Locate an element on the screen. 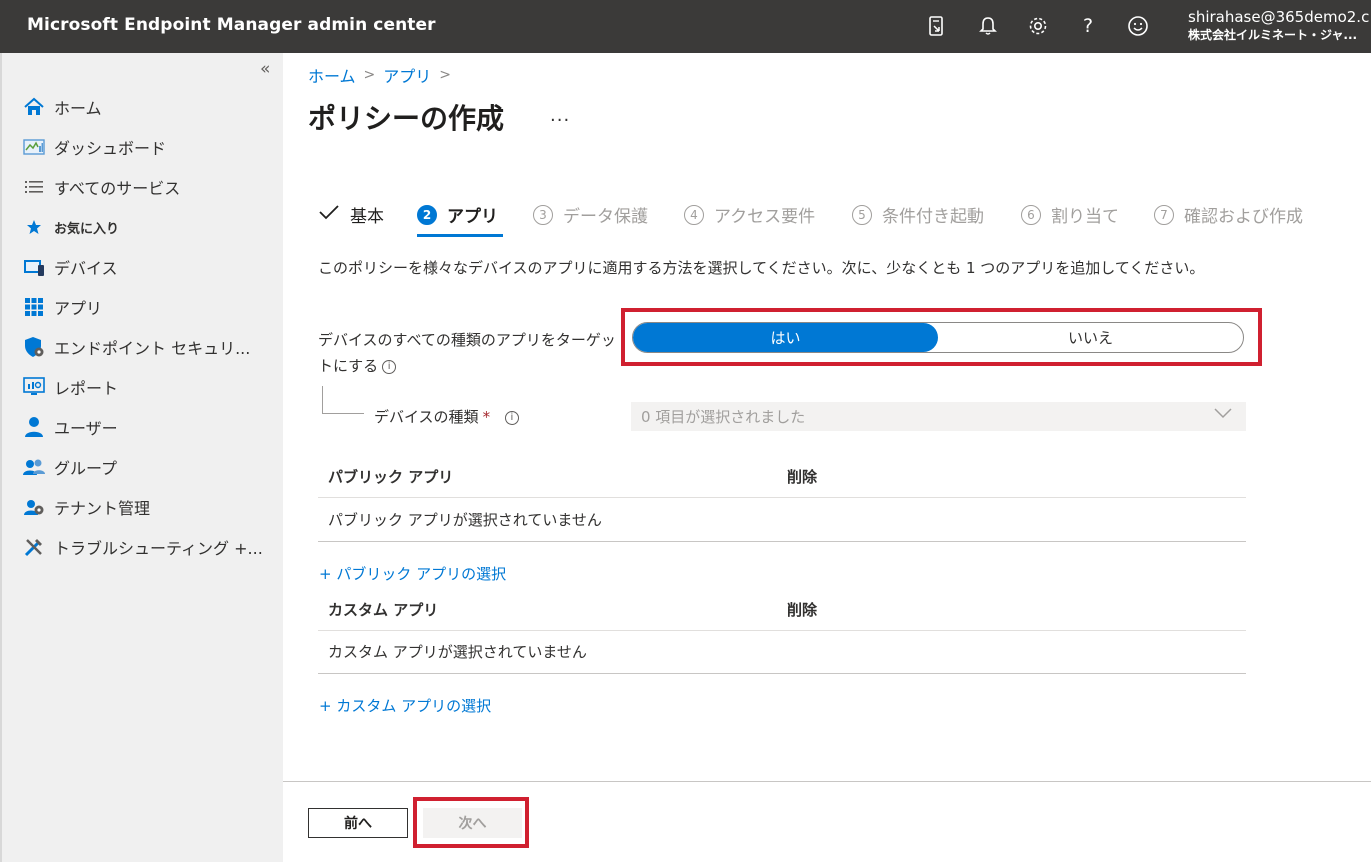 This screenshot has width=1371, height=862. tab-review-create: 7 確認および作成 is located at coordinates (1228, 214).